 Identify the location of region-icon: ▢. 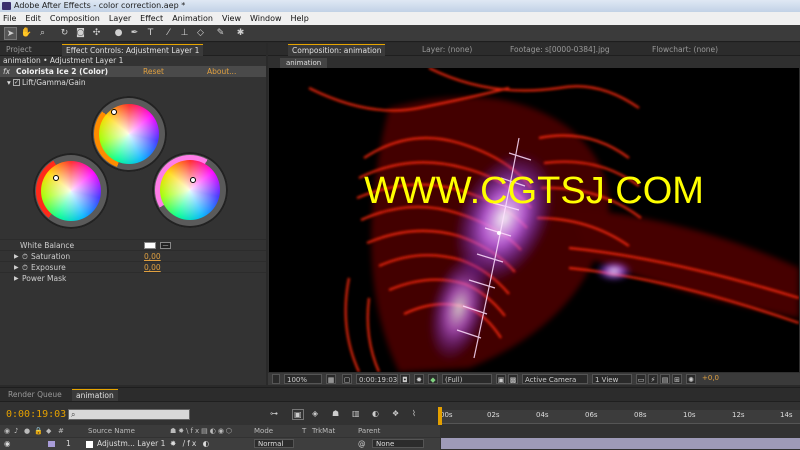
(347, 379).